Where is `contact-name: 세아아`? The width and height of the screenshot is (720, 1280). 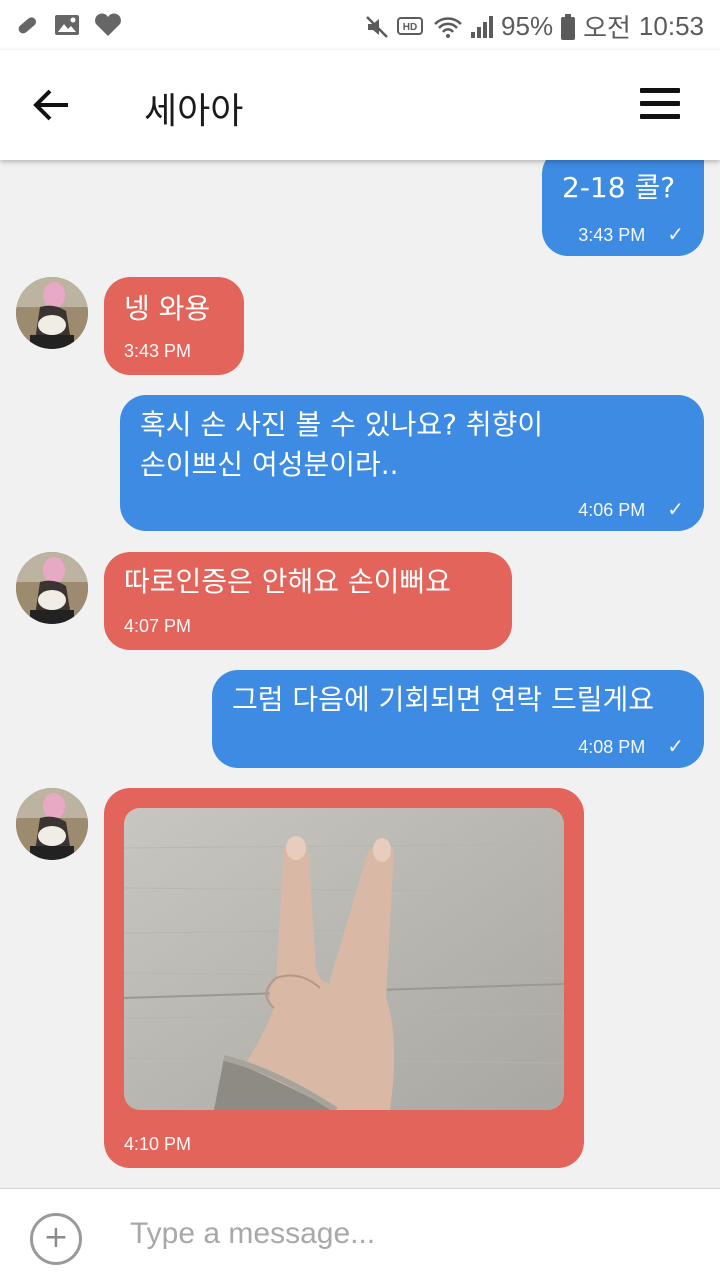
contact-name: 세아아 is located at coordinates (194, 111).